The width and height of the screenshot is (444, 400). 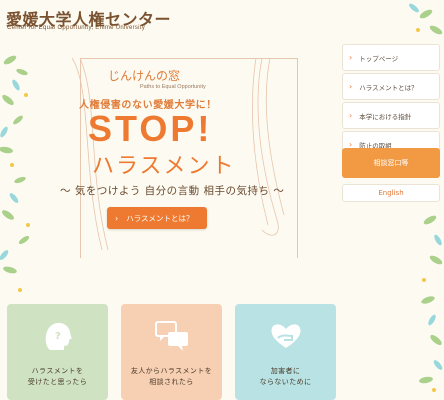 What do you see at coordinates (388, 87) in the screenshot?
I see `nav-item-label: ハラスメントとは？` at bounding box center [388, 87].